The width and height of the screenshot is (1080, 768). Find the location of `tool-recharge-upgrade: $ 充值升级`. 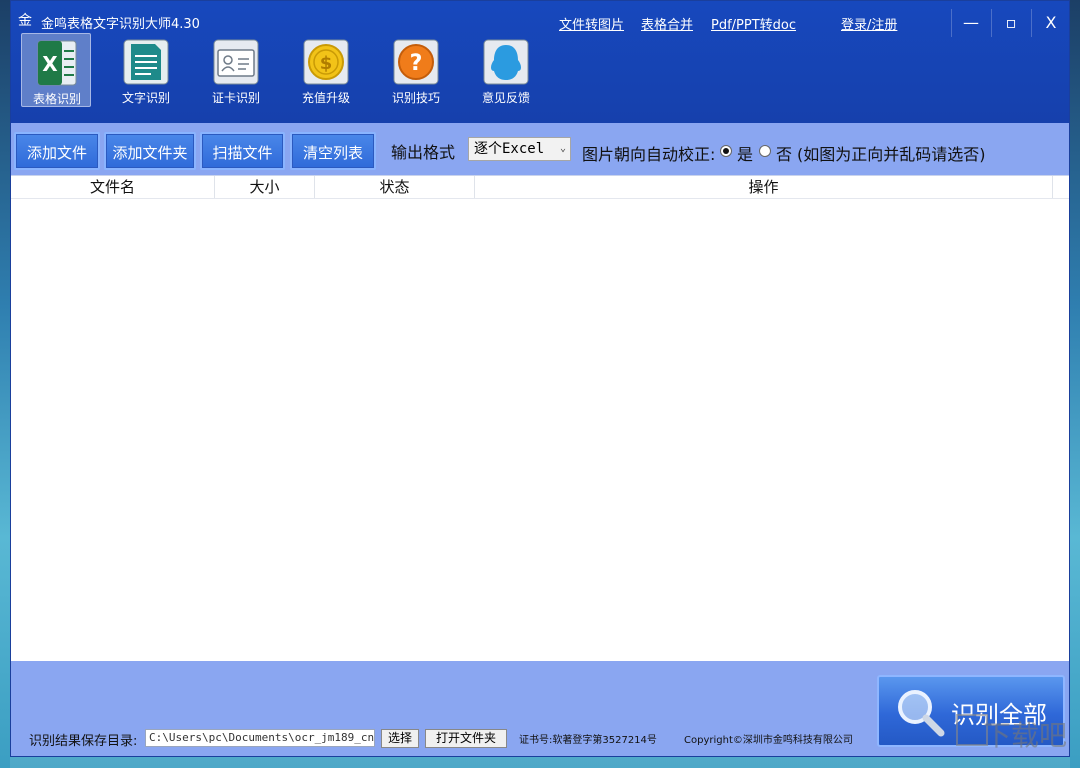

tool-recharge-upgrade: $ 充值升级 is located at coordinates (326, 70).